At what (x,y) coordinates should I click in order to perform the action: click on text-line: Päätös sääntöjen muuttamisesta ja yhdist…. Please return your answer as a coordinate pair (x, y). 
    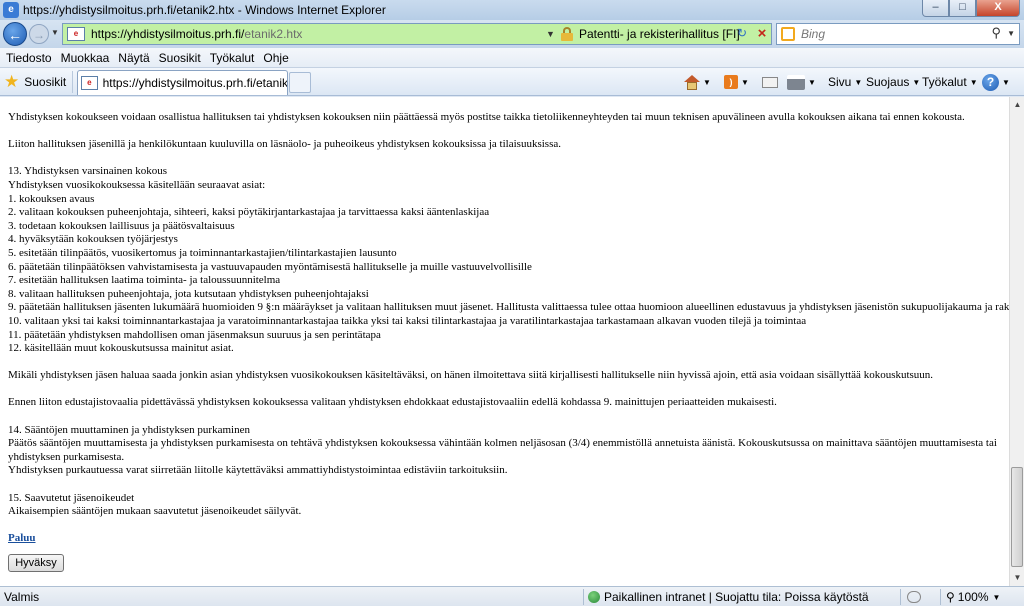
    Looking at the image, I should click on (502, 443).